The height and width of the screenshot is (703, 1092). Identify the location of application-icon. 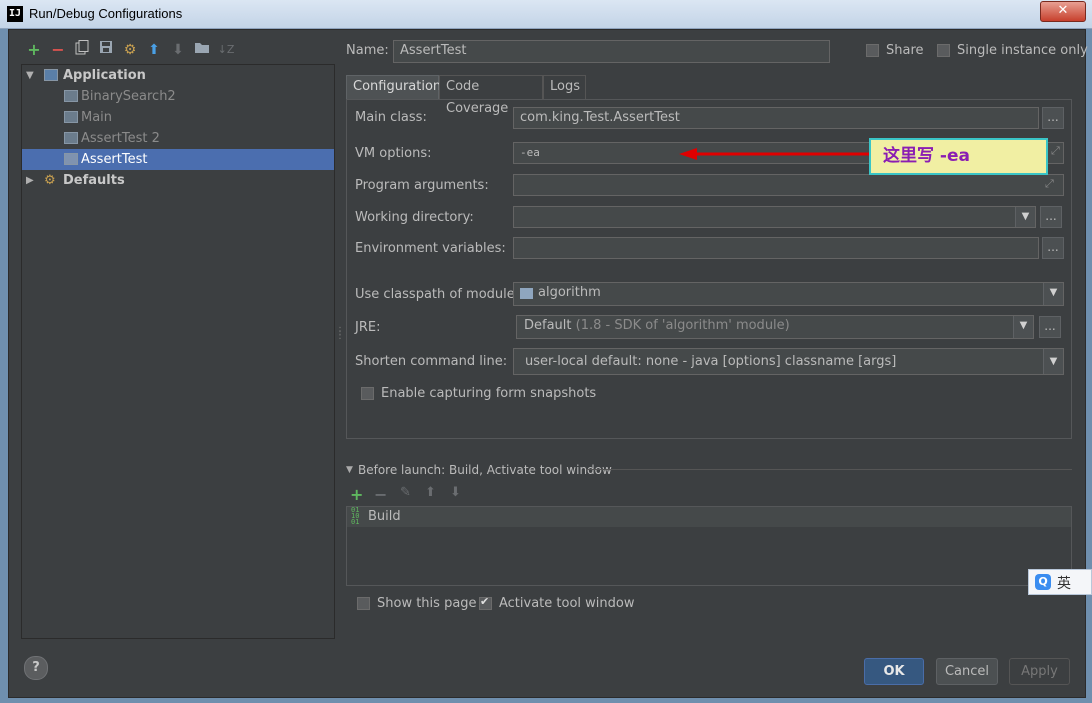
(51, 75).